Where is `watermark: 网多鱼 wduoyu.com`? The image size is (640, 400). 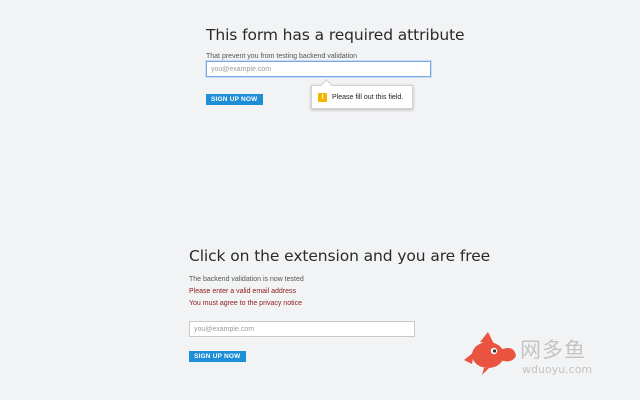
watermark: 网多鱼 wduoyu.com is located at coordinates (532, 355).